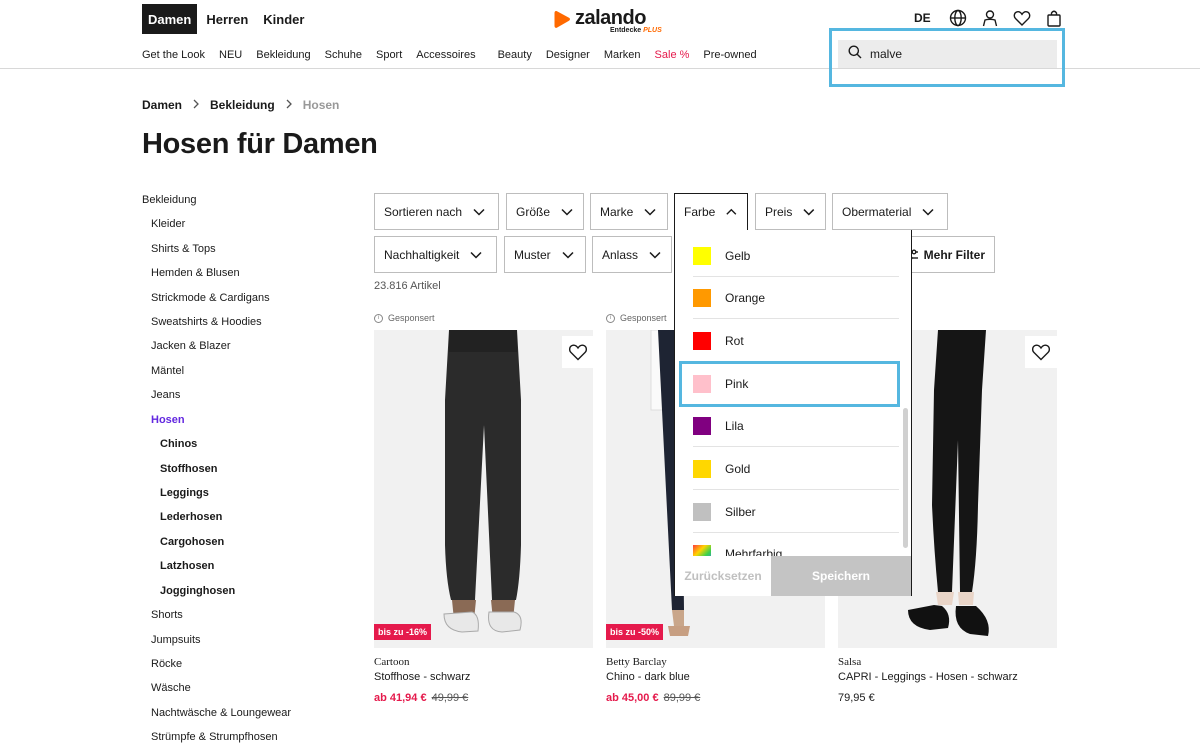 The width and height of the screenshot is (1200, 752). What do you see at coordinates (178, 444) in the screenshot?
I see `sidebar-item-chinos: Chinos` at bounding box center [178, 444].